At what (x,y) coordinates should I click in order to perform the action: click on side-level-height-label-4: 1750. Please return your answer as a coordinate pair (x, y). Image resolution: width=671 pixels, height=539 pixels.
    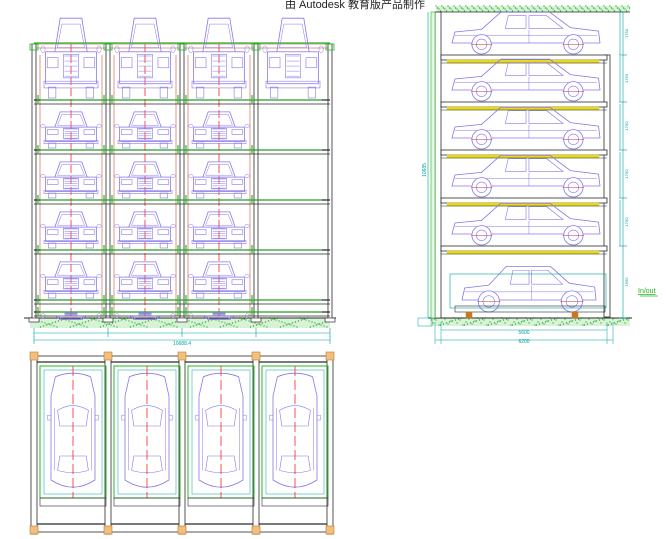
    Looking at the image, I should click on (626, 222).